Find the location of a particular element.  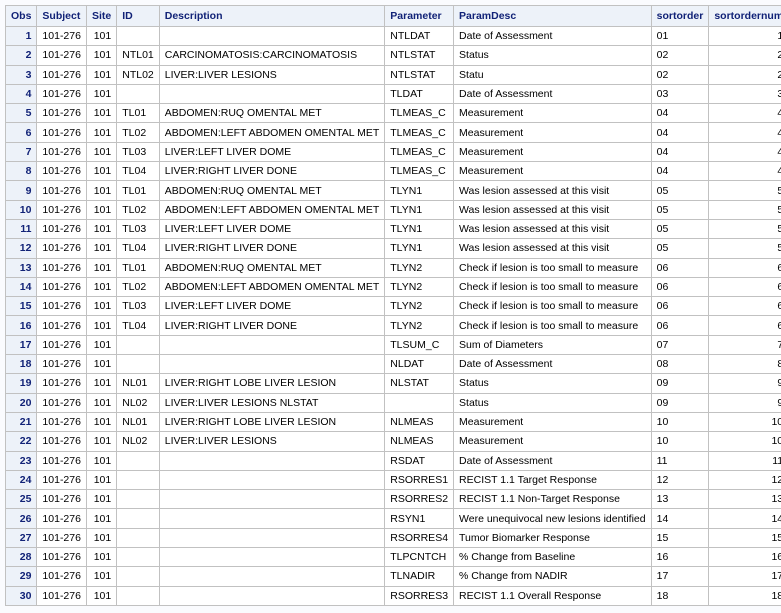

cell-obs: 21 is located at coordinates (21, 422).